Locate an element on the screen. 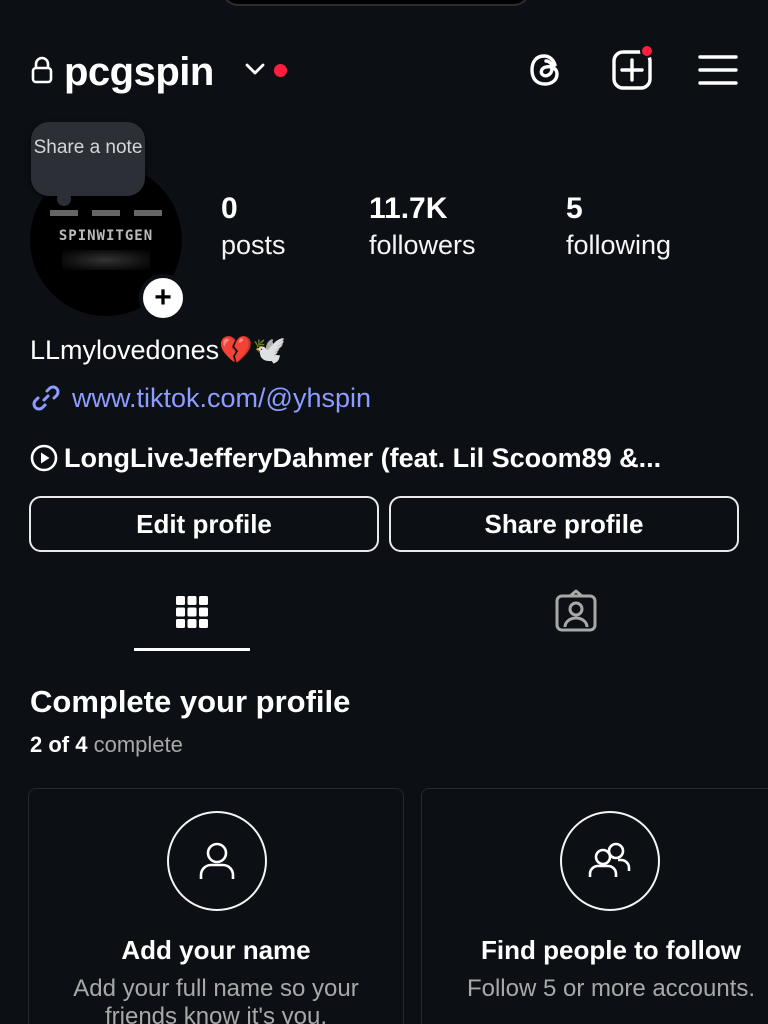  following-label: following is located at coordinates (619, 245).